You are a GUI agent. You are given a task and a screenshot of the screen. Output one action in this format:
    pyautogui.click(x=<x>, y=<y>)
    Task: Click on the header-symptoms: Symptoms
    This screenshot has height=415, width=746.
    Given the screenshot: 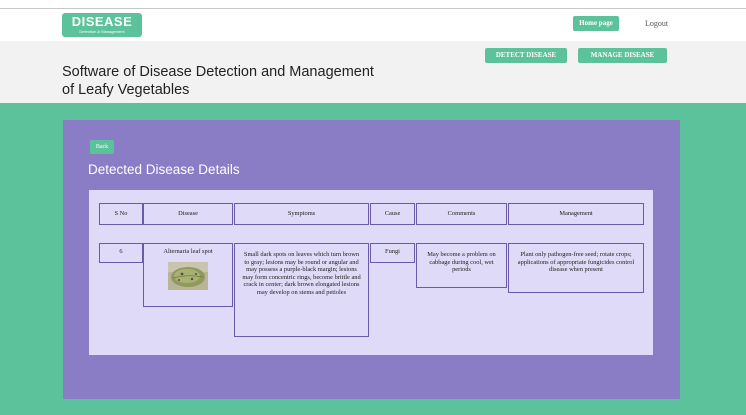 What is the action you would take?
    pyautogui.click(x=301, y=214)
    